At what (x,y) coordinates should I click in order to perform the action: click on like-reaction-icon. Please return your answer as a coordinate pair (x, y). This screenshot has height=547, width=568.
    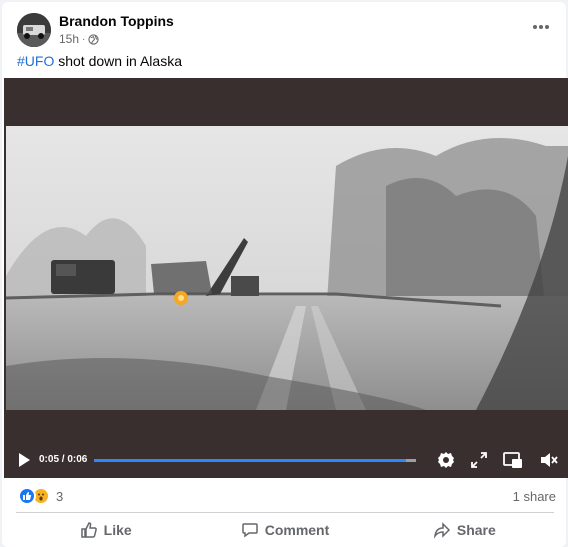
    Looking at the image, I should click on (27, 496).